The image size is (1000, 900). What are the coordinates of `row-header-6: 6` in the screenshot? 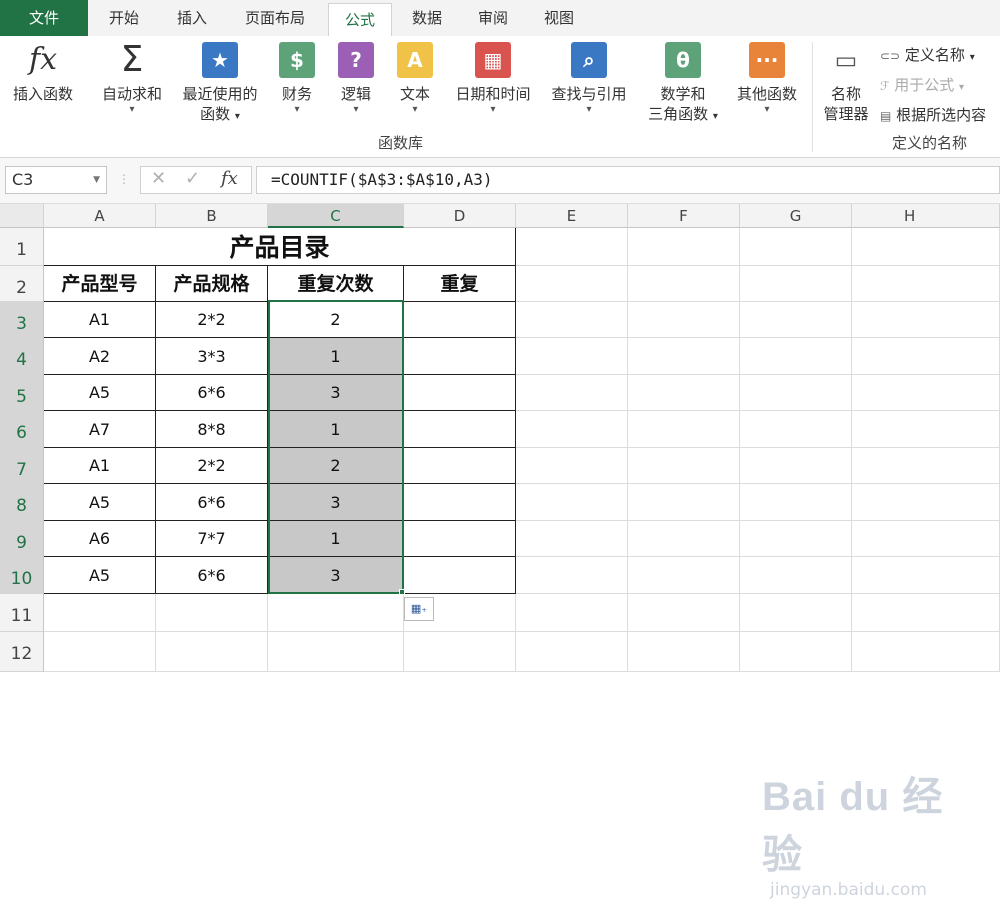 It's located at (22, 429).